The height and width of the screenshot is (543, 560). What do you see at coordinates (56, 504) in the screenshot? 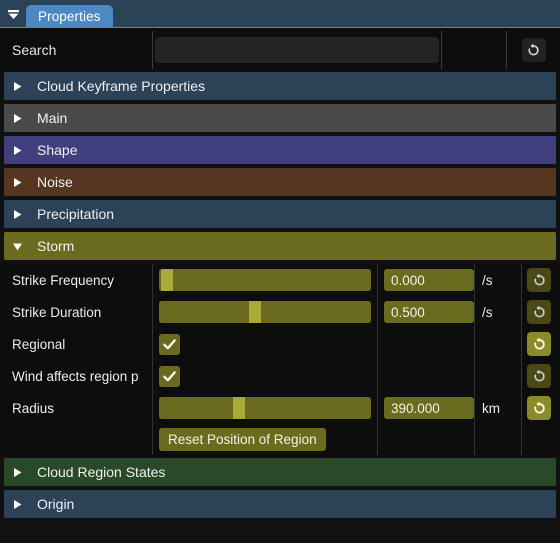
I see `section-label: Origin` at bounding box center [56, 504].